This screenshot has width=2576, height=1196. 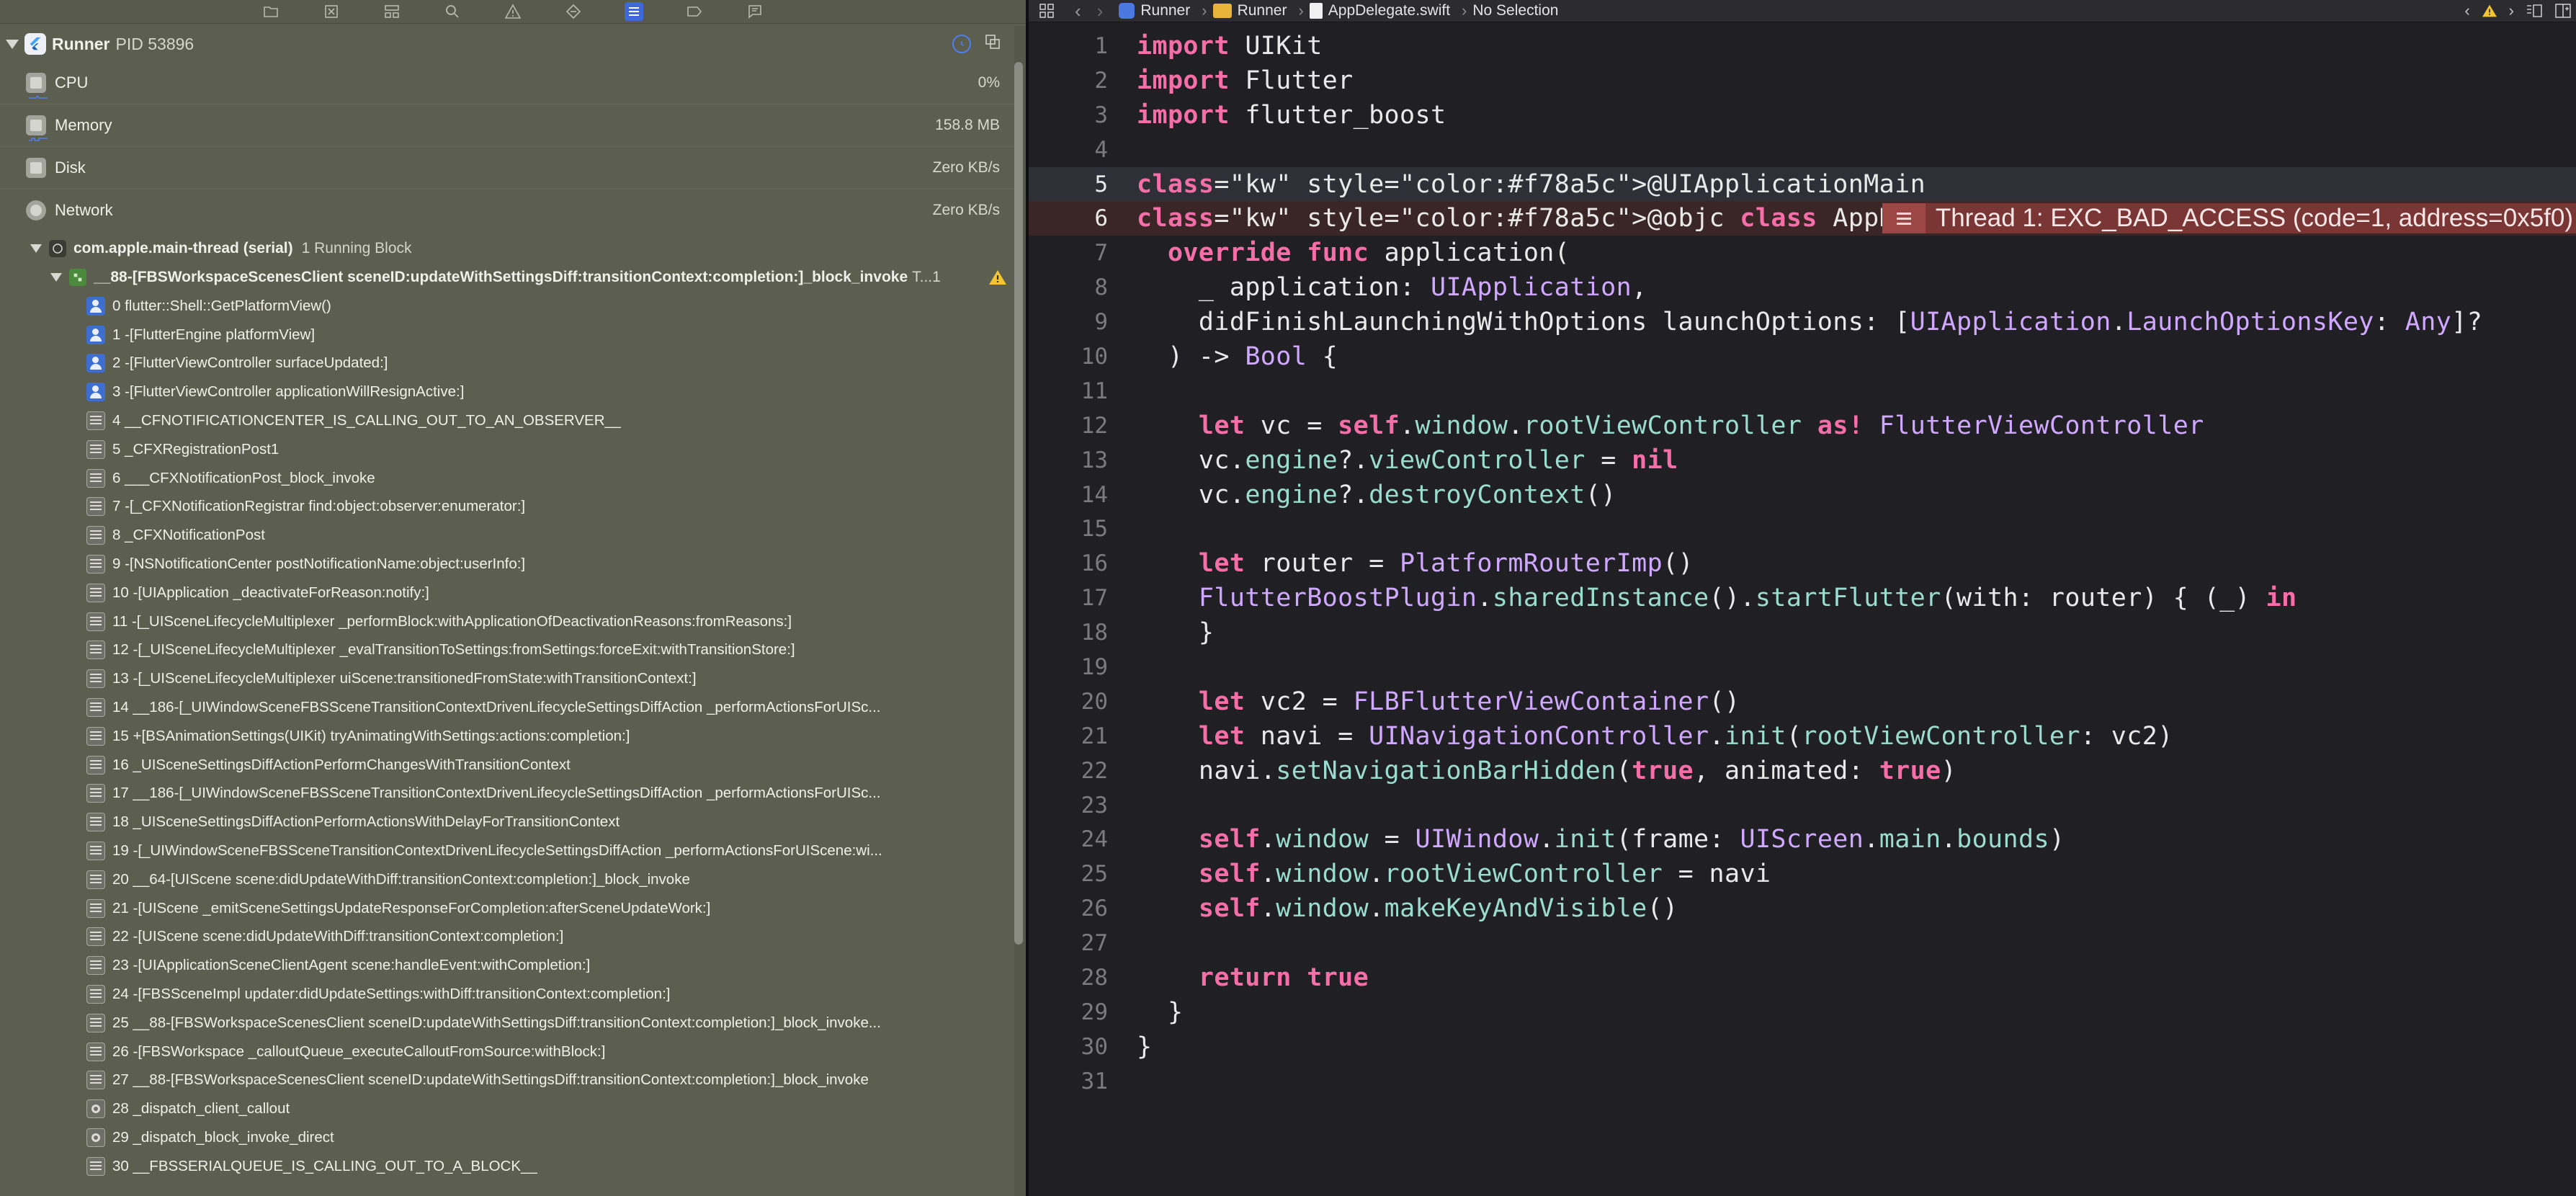 What do you see at coordinates (1802, 667) in the screenshot?
I see `code-line: 19` at bounding box center [1802, 667].